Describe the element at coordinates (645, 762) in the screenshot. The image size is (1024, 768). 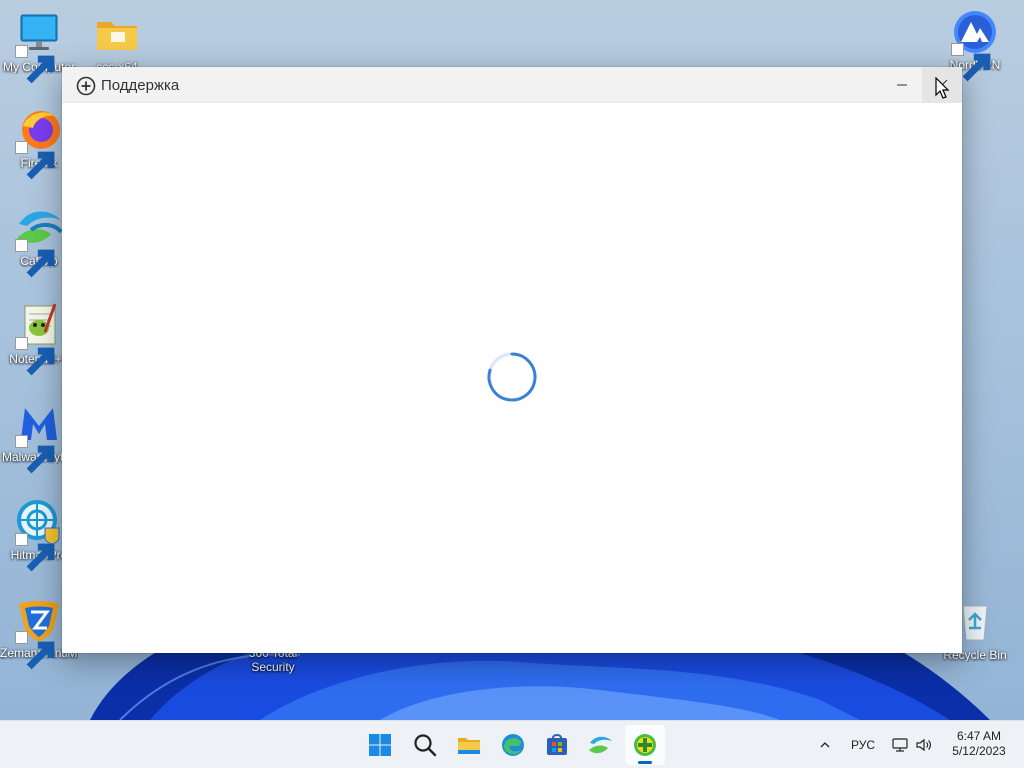
I see `active-app-indicator` at that location.